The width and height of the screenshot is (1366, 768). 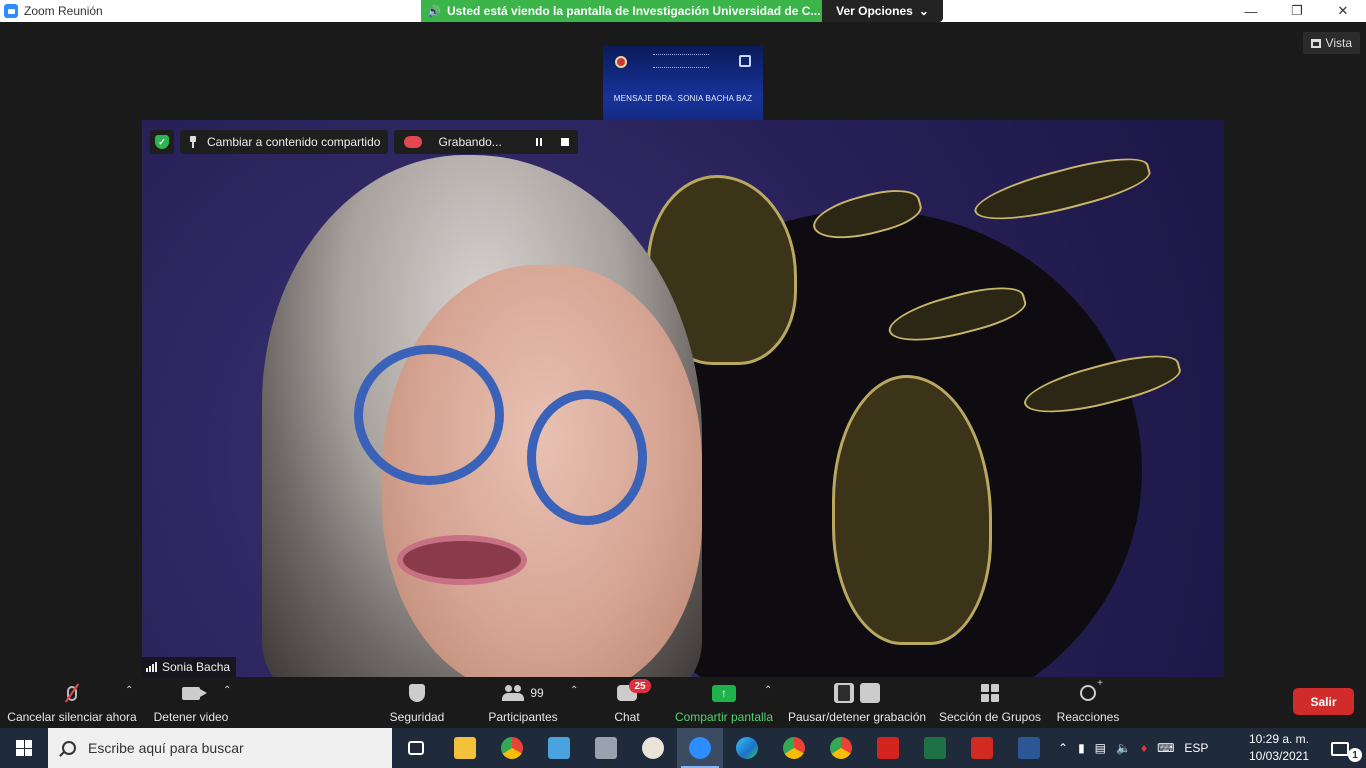 I want to click on encryption-shield: ✓, so click(x=162, y=142).